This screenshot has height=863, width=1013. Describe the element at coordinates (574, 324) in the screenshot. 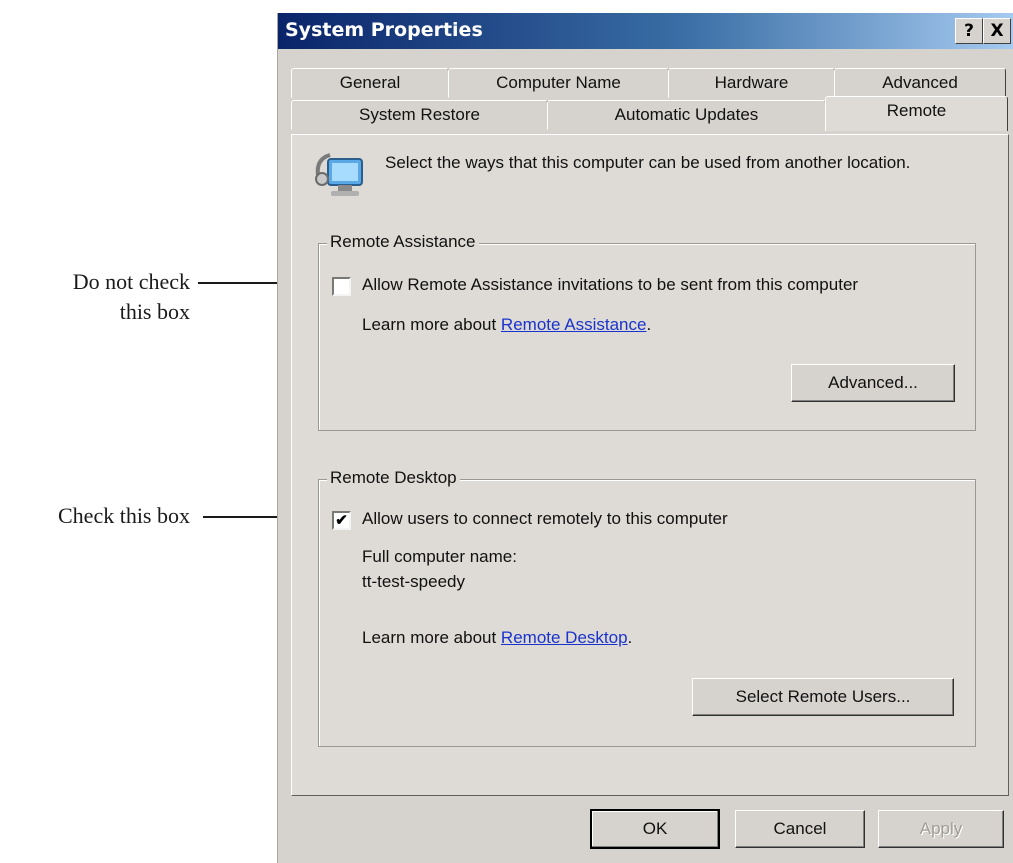

I see `remote-assistance-link: Remote Assistance` at that location.